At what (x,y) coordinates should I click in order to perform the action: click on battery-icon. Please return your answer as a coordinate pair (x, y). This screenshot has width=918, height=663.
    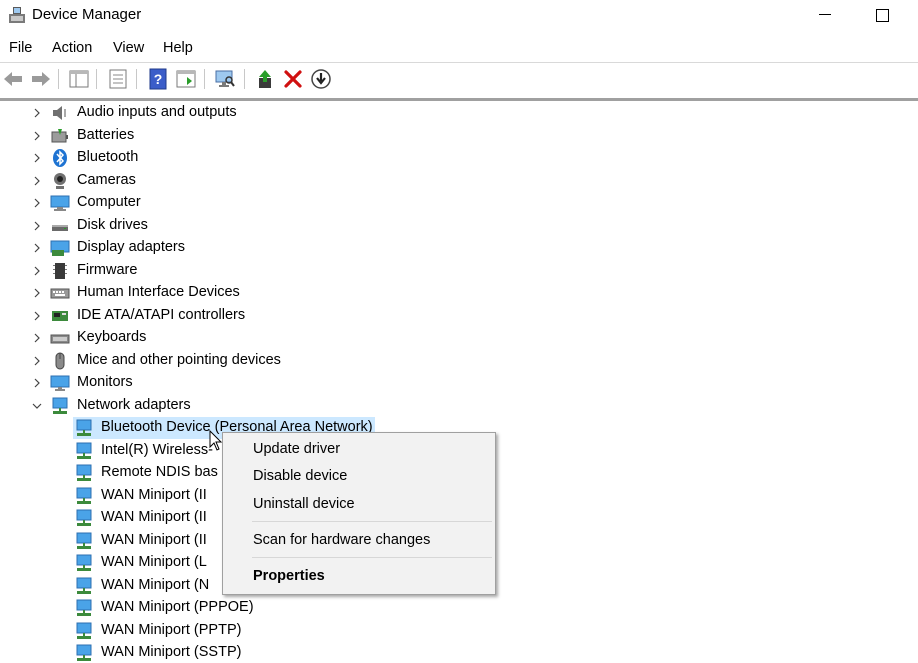
    Looking at the image, I should click on (59, 135).